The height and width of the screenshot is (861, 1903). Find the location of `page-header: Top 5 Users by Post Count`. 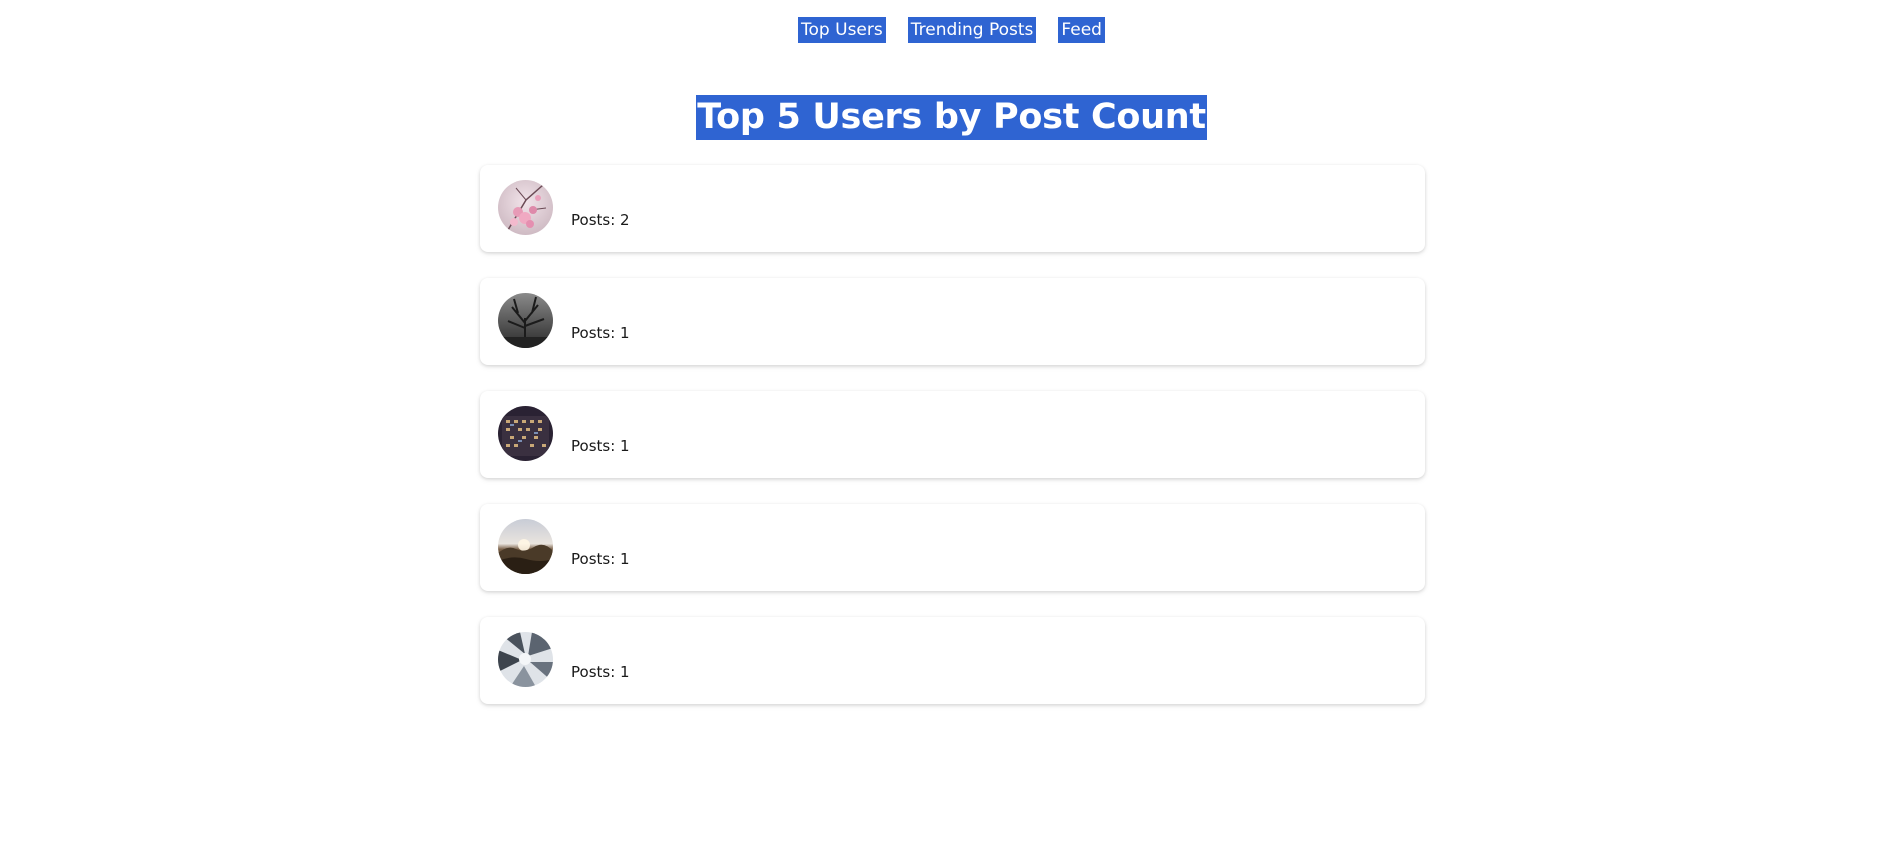

page-header: Top 5 Users by Post Count is located at coordinates (951, 117).